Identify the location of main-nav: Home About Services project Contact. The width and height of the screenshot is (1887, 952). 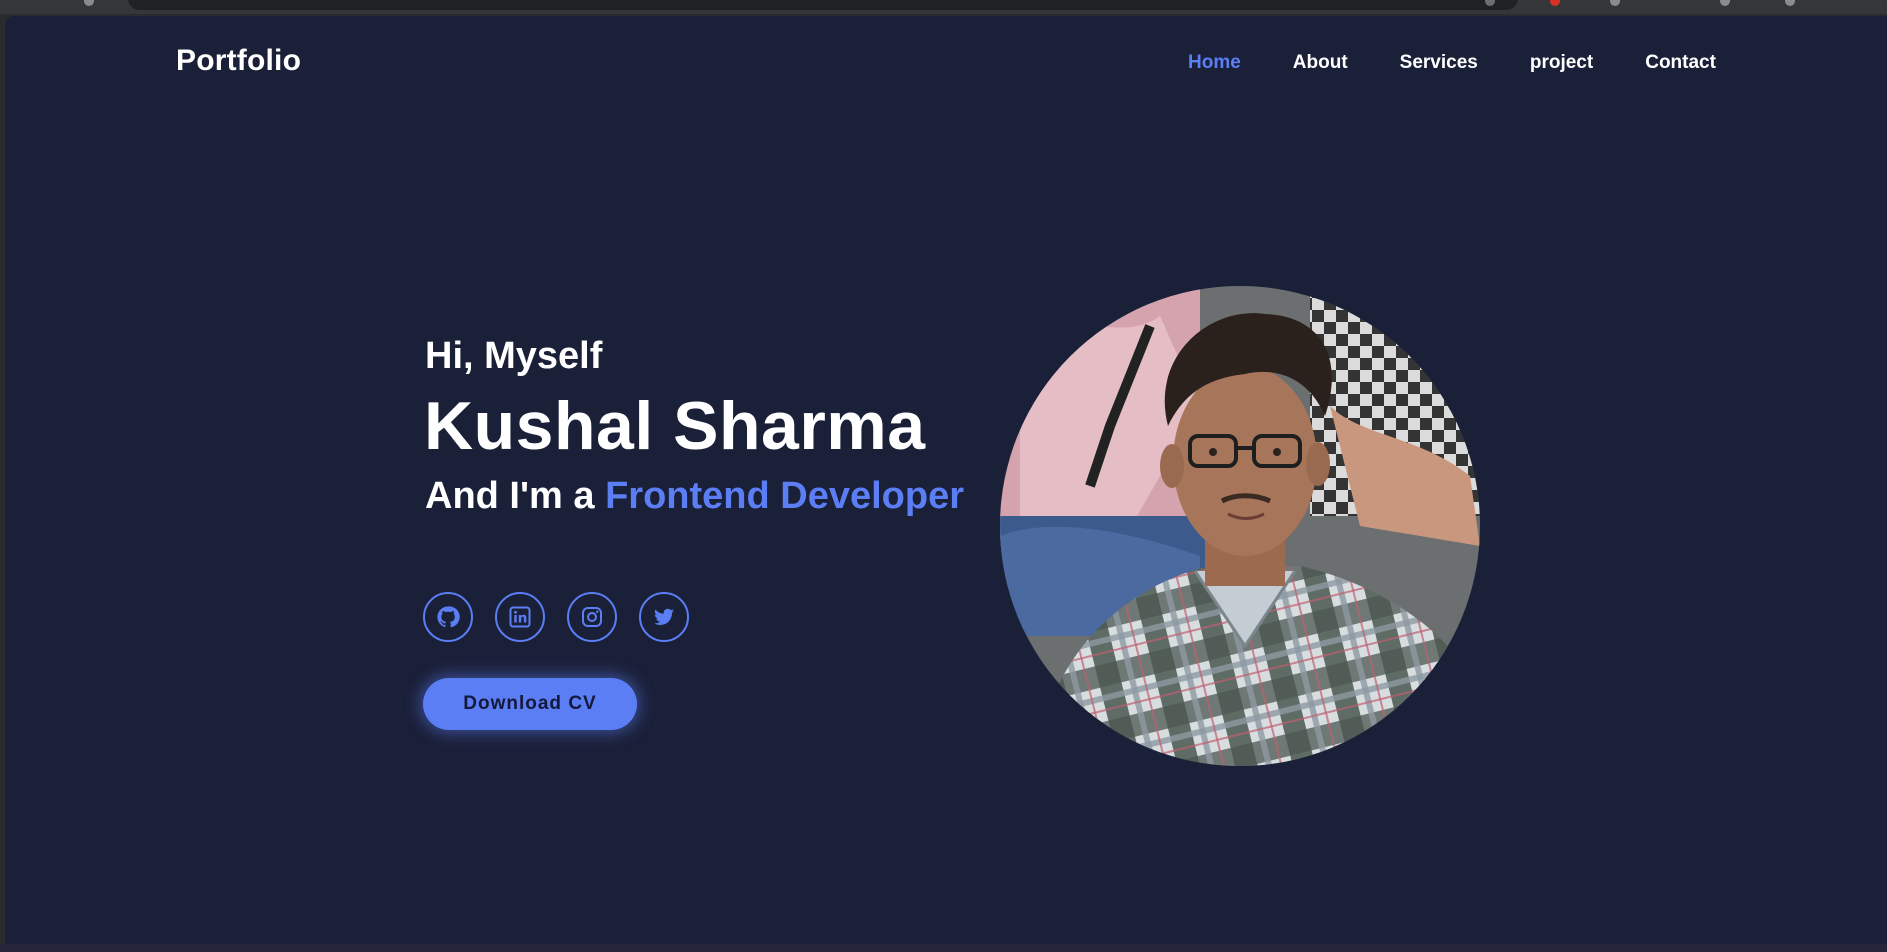
(1452, 63).